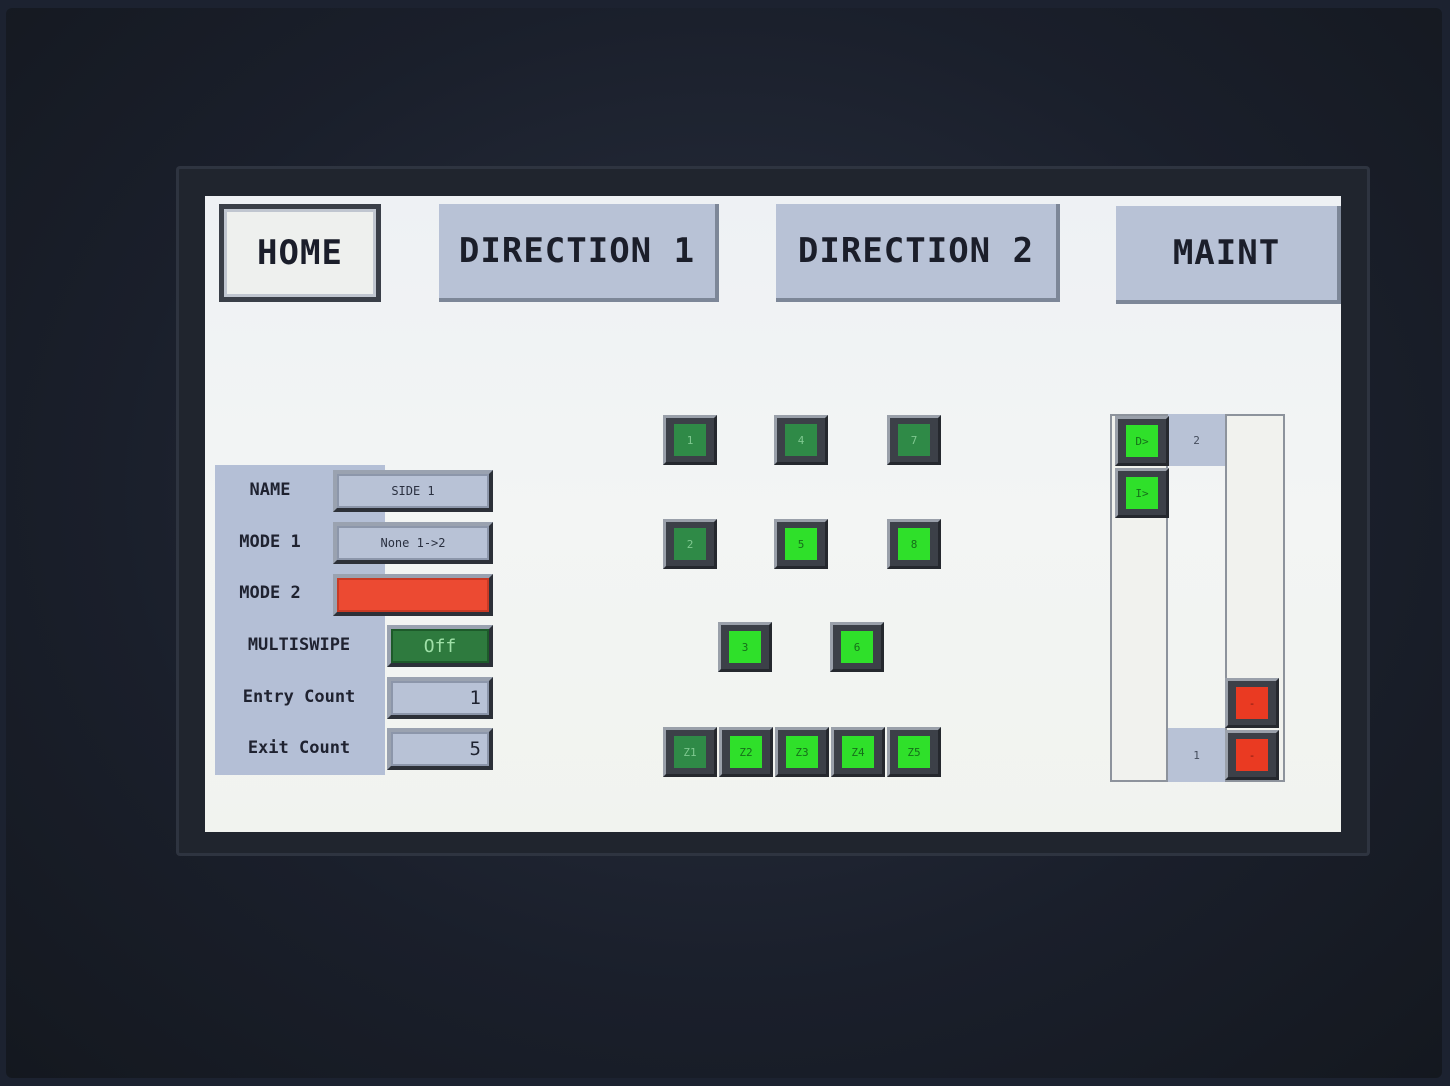 Image resolution: width=1450 pixels, height=1086 pixels. I want to click on direction-2-button: DIRECTION 2, so click(918, 253).